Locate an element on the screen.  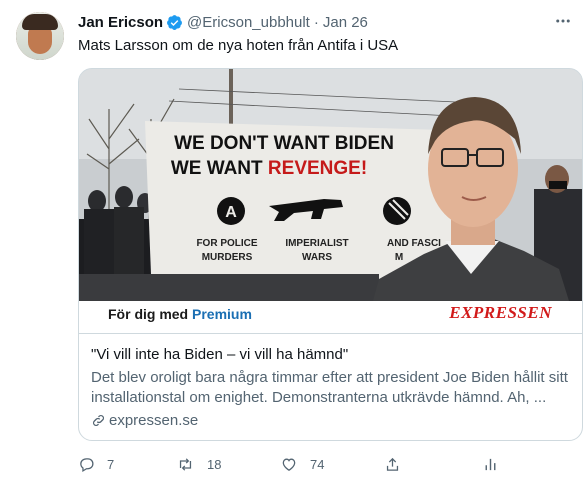
more-icon is located at coordinates (563, 21).